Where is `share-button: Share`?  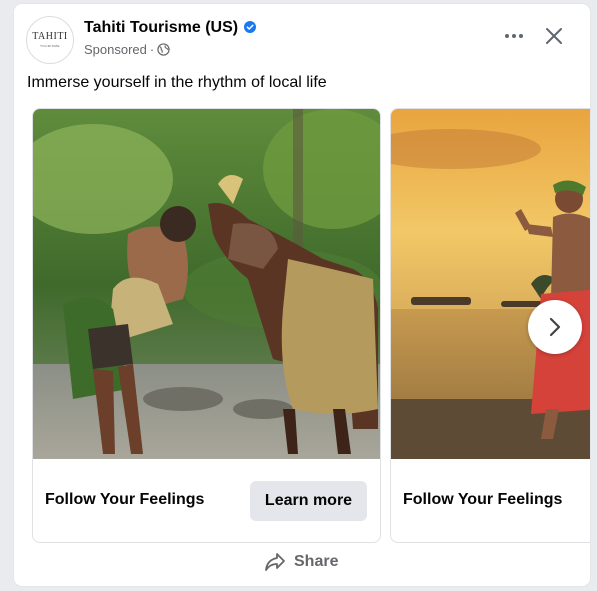
share-button: Share is located at coordinates (301, 562).